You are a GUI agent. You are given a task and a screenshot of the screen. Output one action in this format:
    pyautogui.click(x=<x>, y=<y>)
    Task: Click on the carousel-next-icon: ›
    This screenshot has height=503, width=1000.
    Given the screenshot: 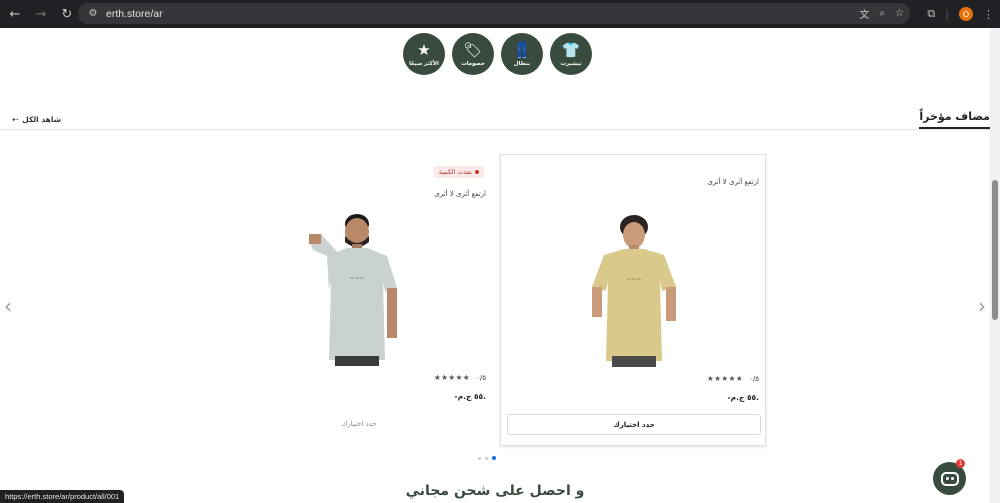 What is the action you would take?
    pyautogui.click(x=982, y=306)
    